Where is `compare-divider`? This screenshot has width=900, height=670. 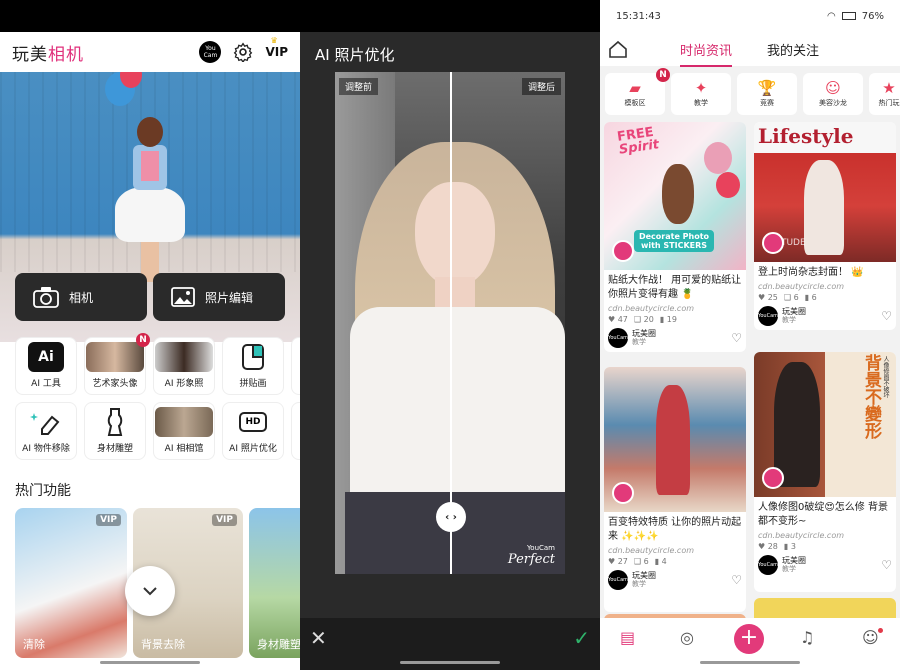
compare-divider is located at coordinates (451, 323).